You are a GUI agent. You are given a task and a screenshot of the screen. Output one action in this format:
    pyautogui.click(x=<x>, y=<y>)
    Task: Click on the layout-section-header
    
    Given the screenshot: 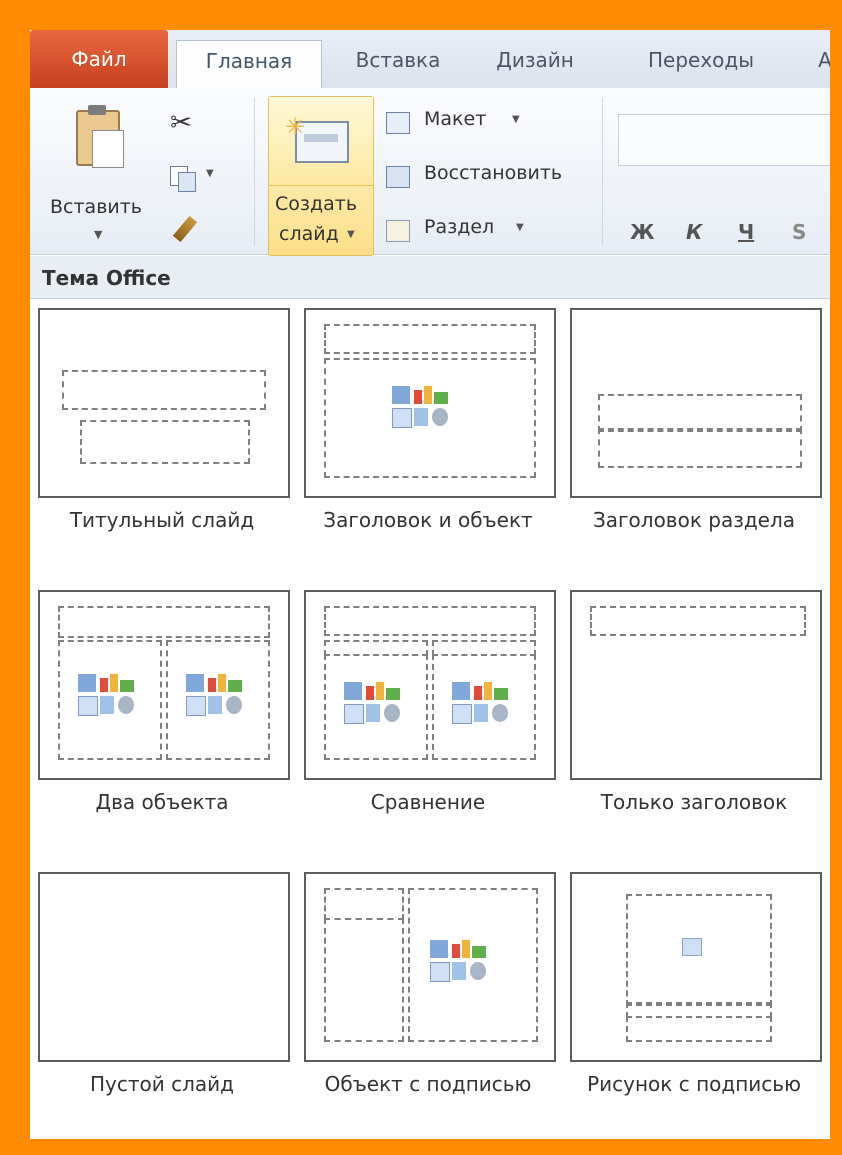 What is the action you would take?
    pyautogui.click(x=696, y=403)
    